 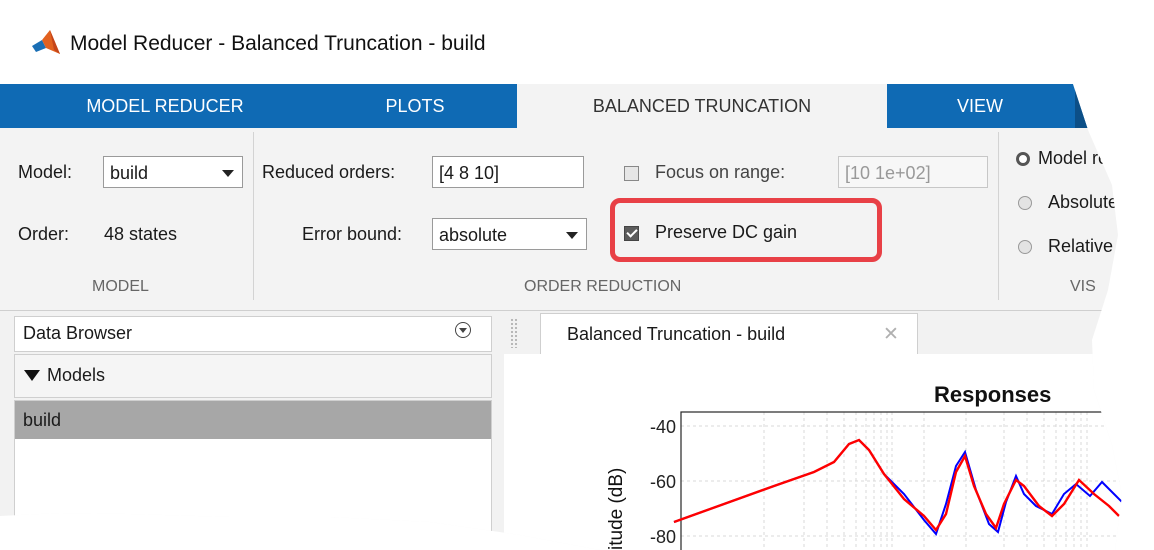 What do you see at coordinates (253, 376) in the screenshot?
I see `models-group-header: Models` at bounding box center [253, 376].